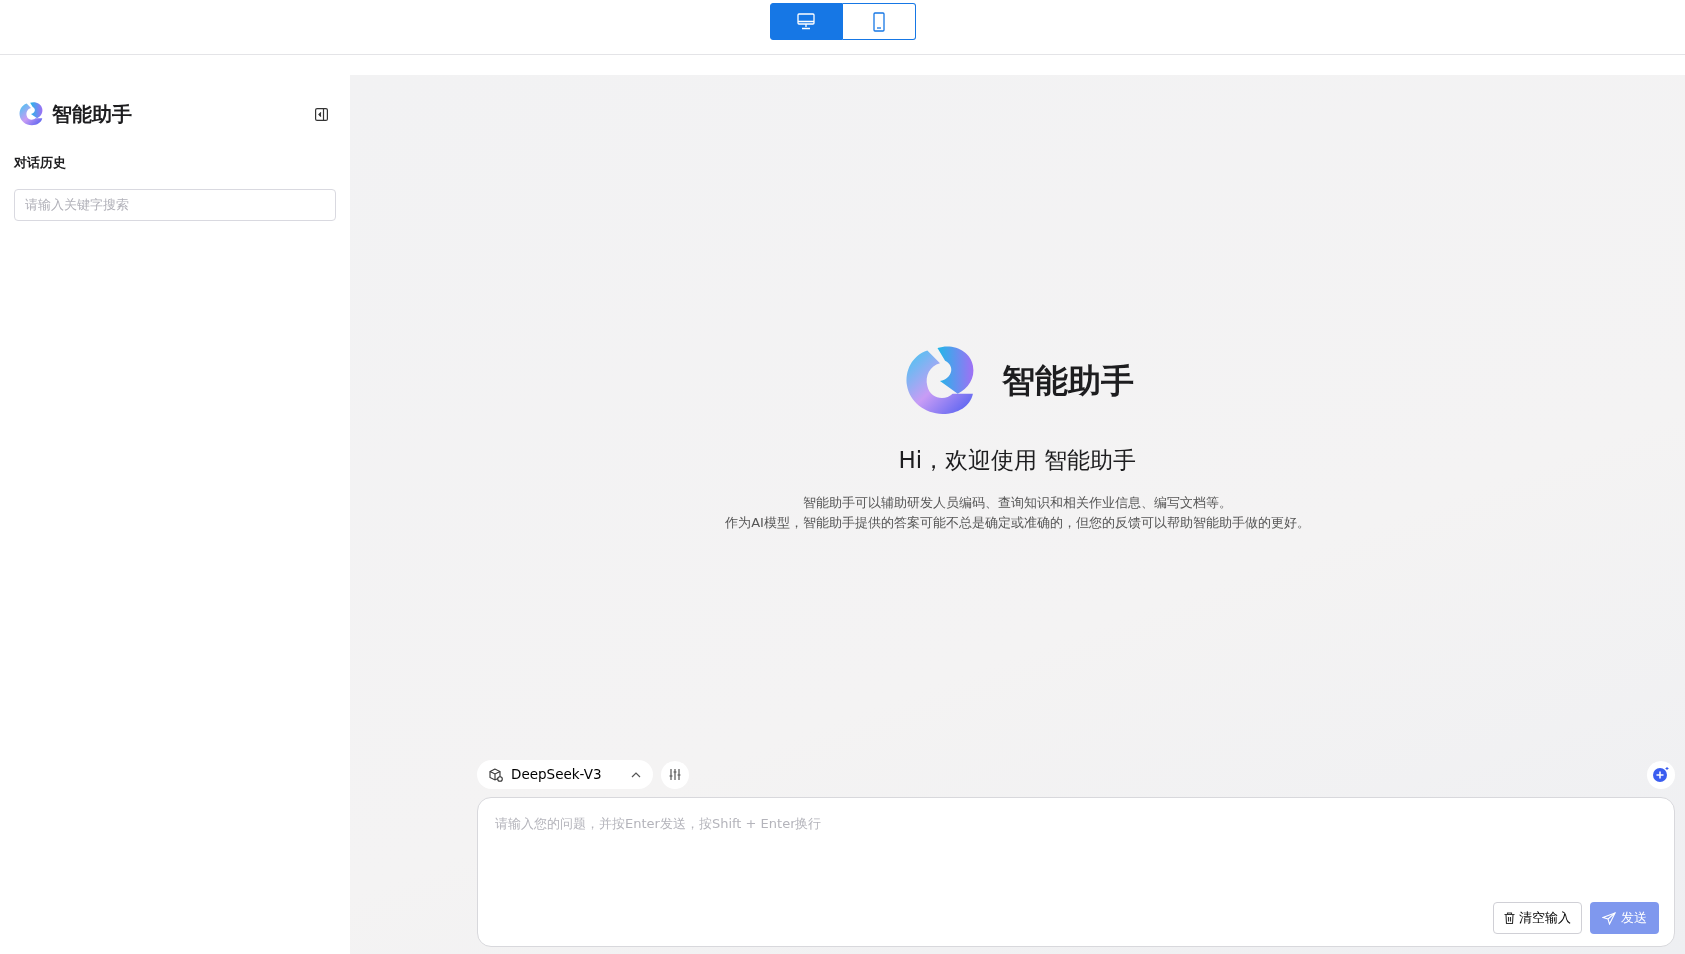 The width and height of the screenshot is (1685, 954). What do you see at coordinates (40, 163) in the screenshot?
I see `section-title: 对话历史` at bounding box center [40, 163].